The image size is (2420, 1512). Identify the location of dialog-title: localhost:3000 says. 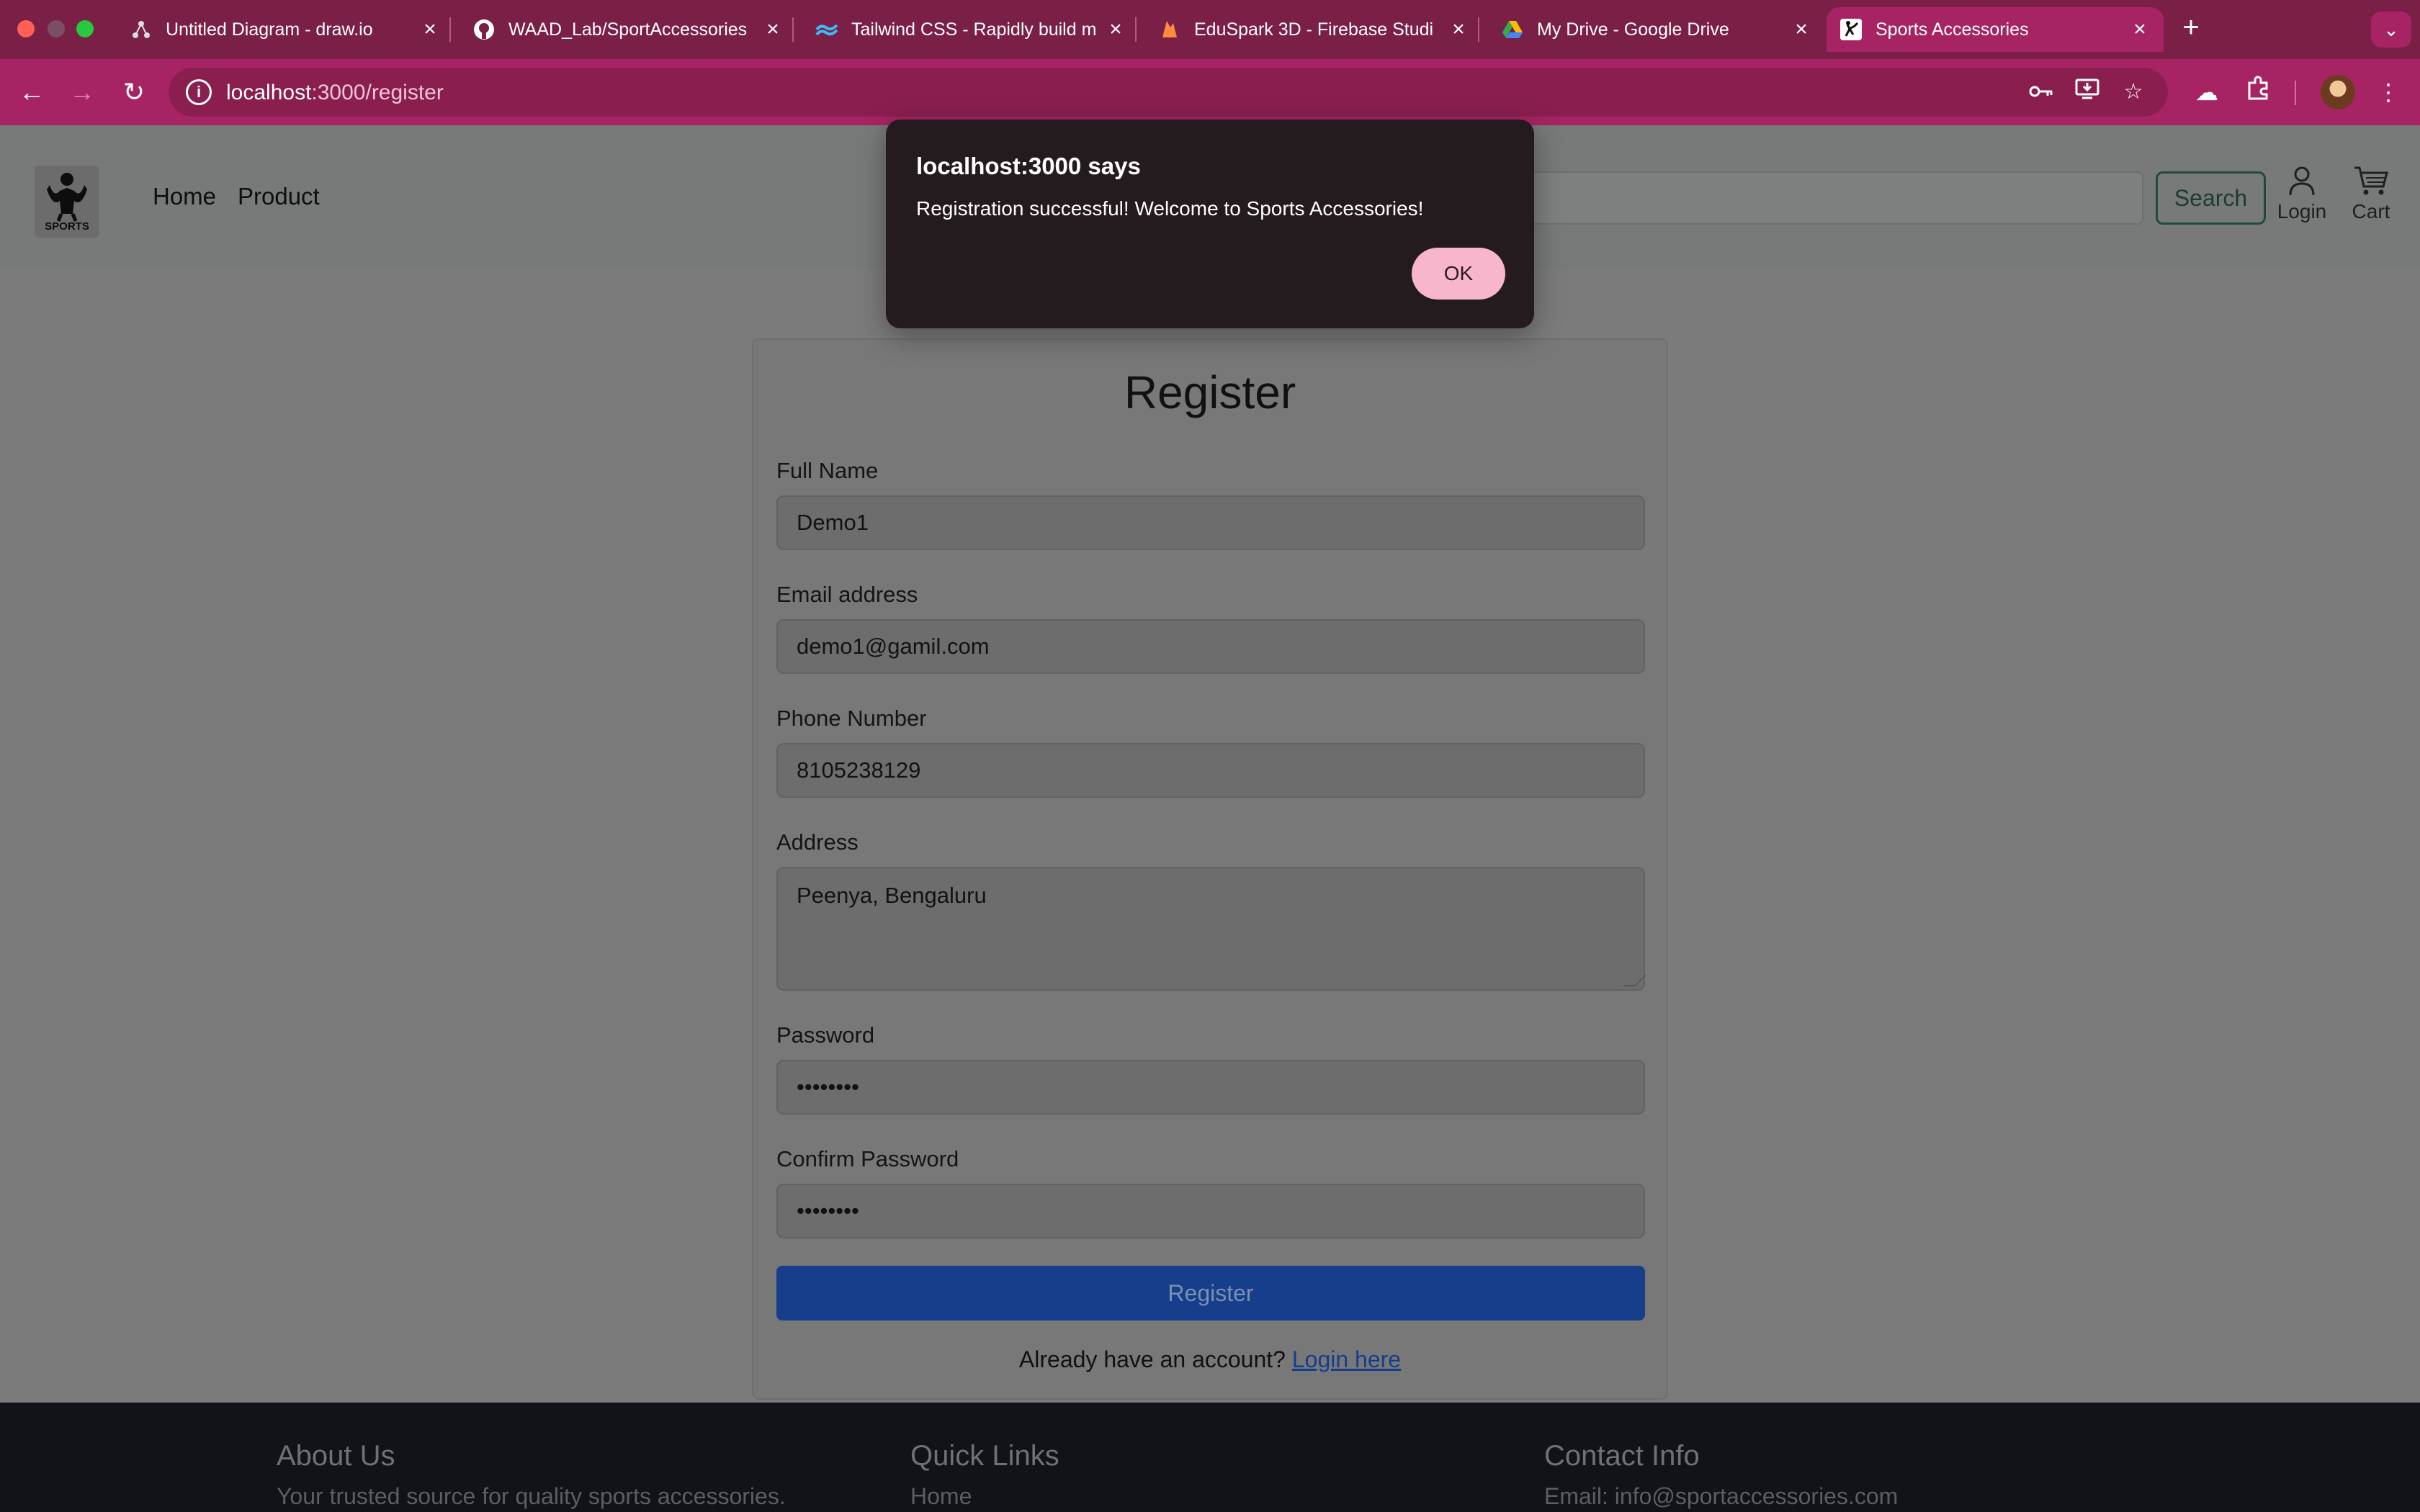
(1028, 166).